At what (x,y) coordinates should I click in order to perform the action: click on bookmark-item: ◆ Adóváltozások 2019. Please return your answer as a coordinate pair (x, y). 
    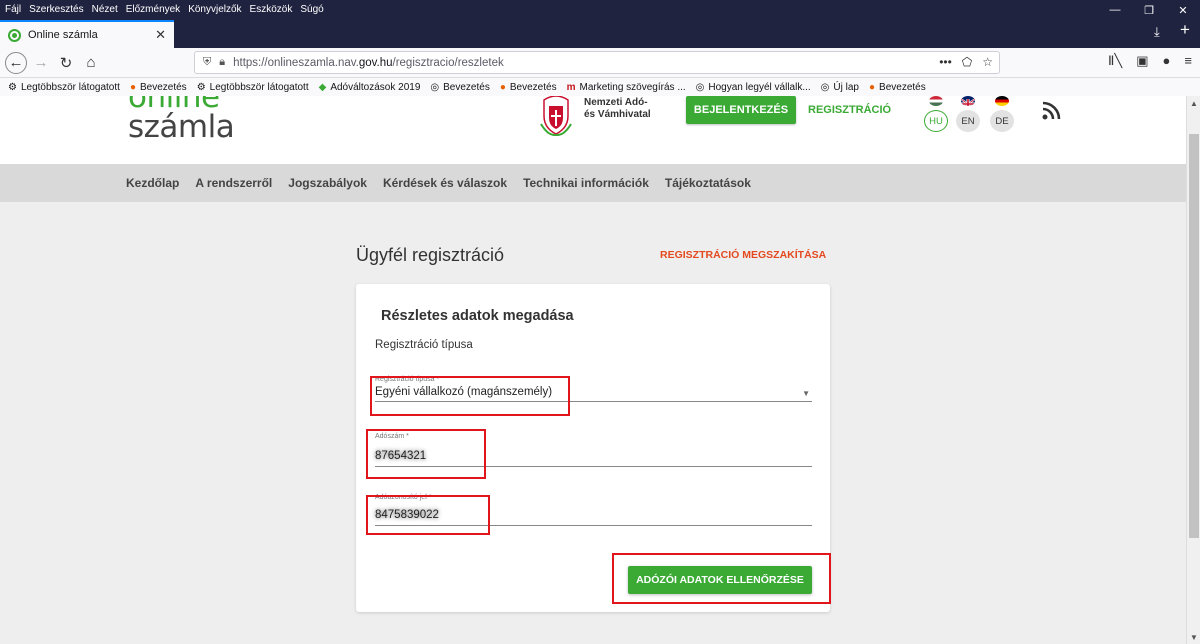
    Looking at the image, I should click on (370, 87).